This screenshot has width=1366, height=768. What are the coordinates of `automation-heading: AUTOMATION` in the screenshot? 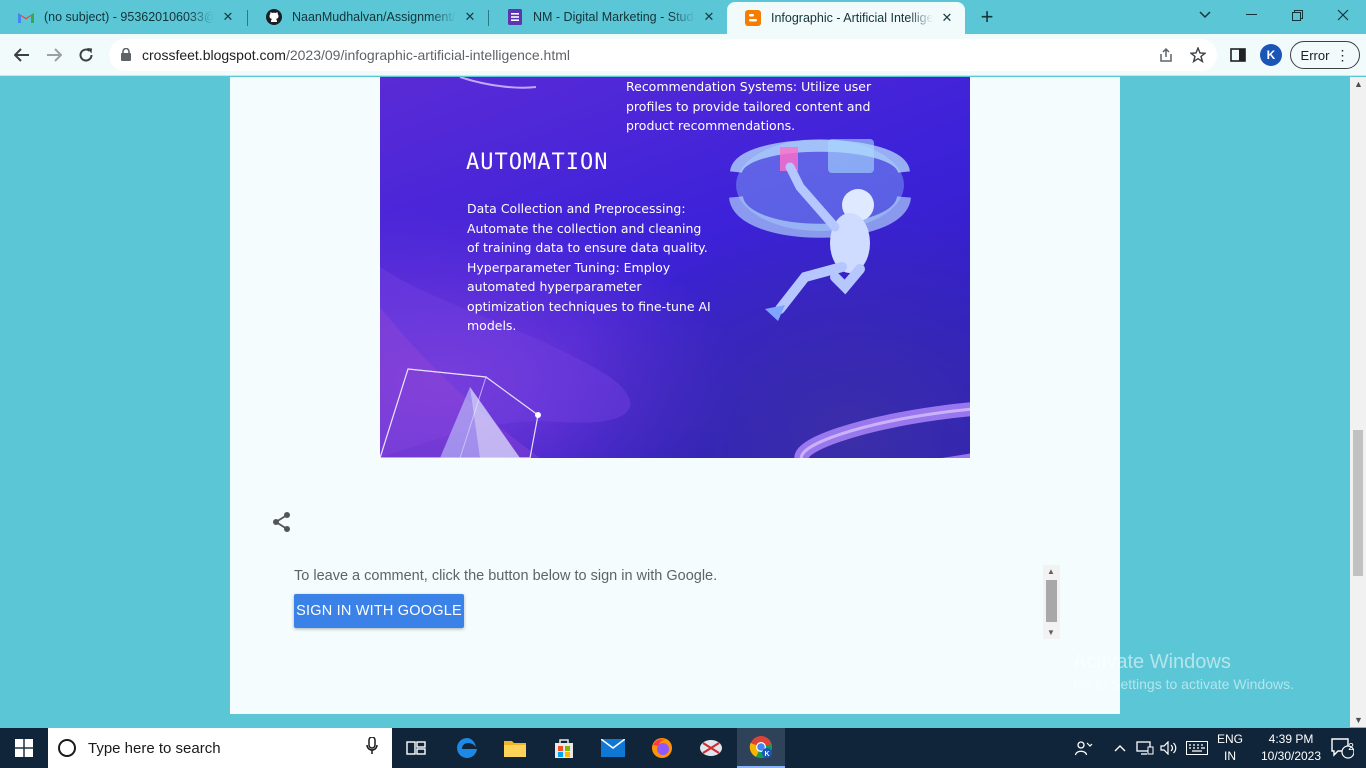 It's located at (537, 162).